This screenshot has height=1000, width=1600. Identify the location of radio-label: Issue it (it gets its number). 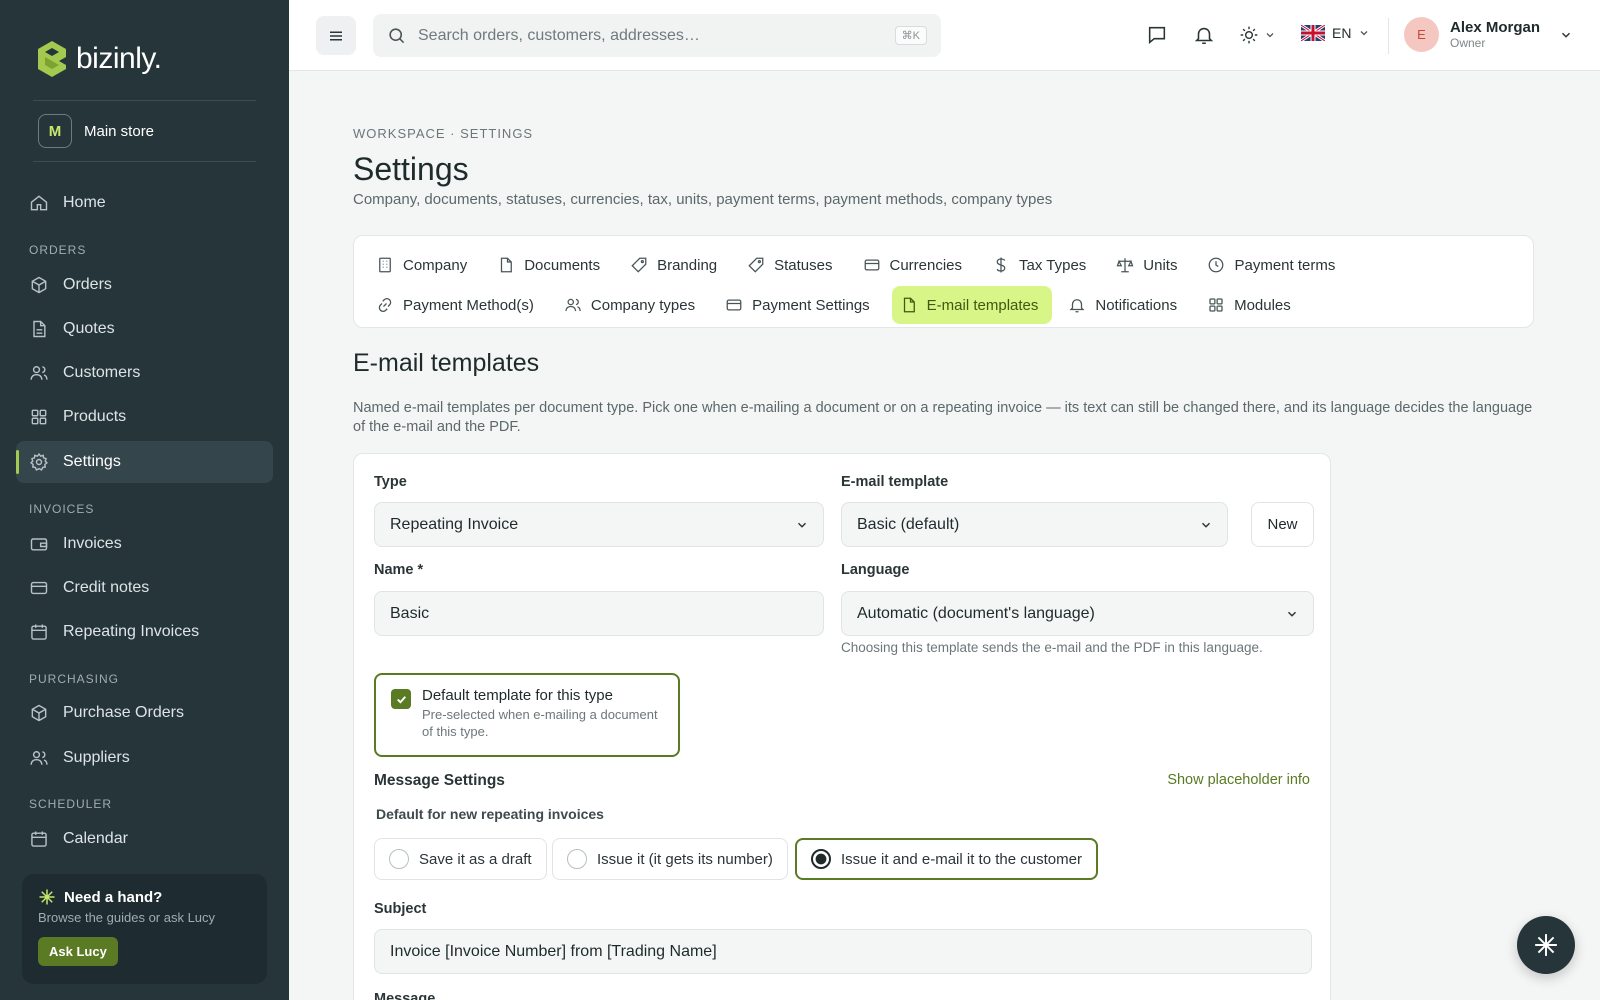
(685, 859).